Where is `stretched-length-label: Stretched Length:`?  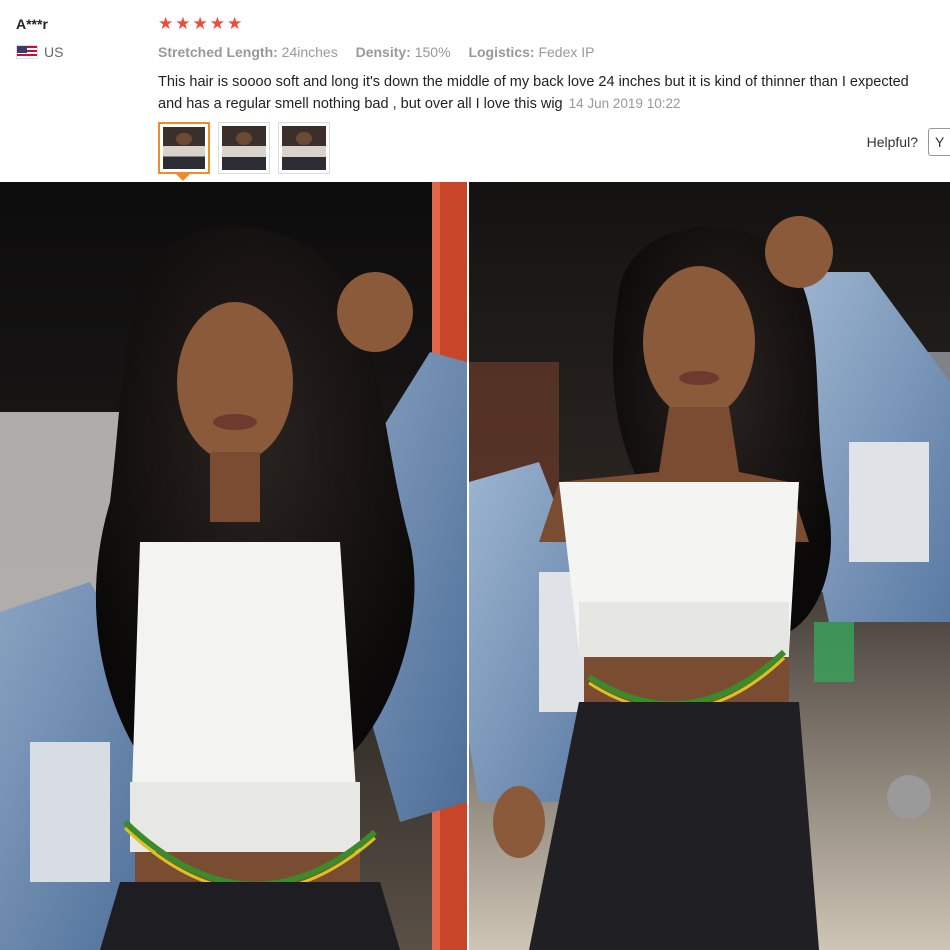 stretched-length-label: Stretched Length: is located at coordinates (218, 52).